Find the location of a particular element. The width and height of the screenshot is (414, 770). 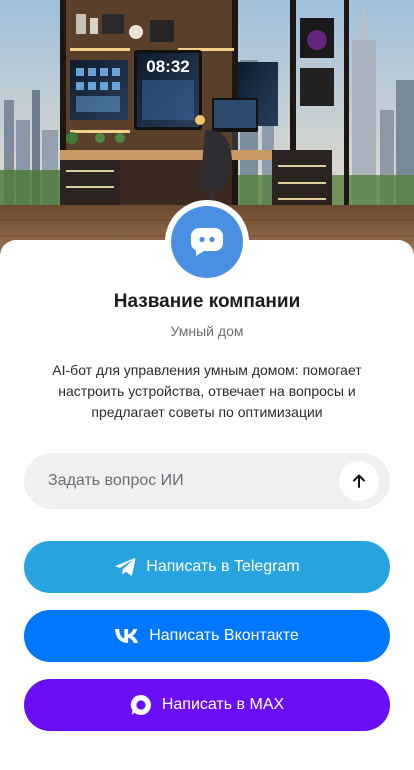

telegram-button: Написать в Telegram is located at coordinates (207, 567).